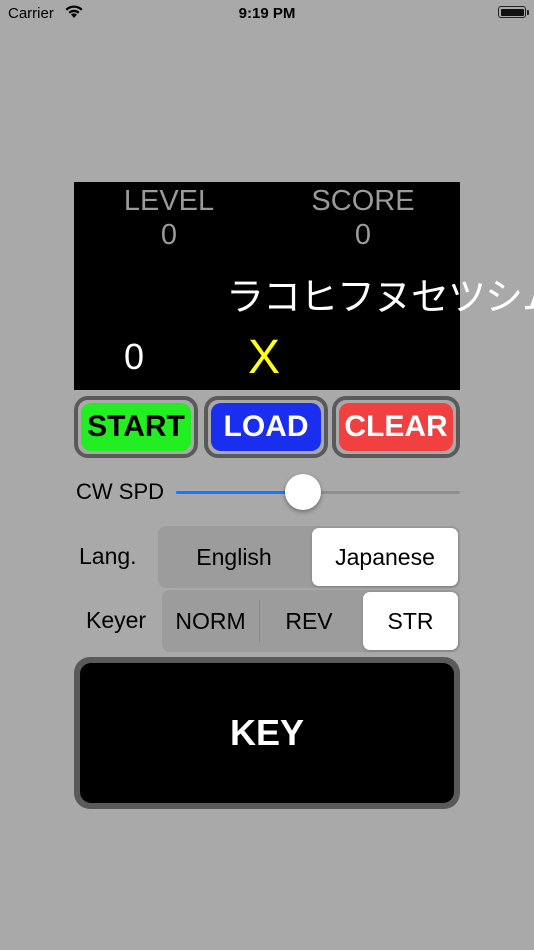  I want to click on score-value: 0, so click(363, 235).